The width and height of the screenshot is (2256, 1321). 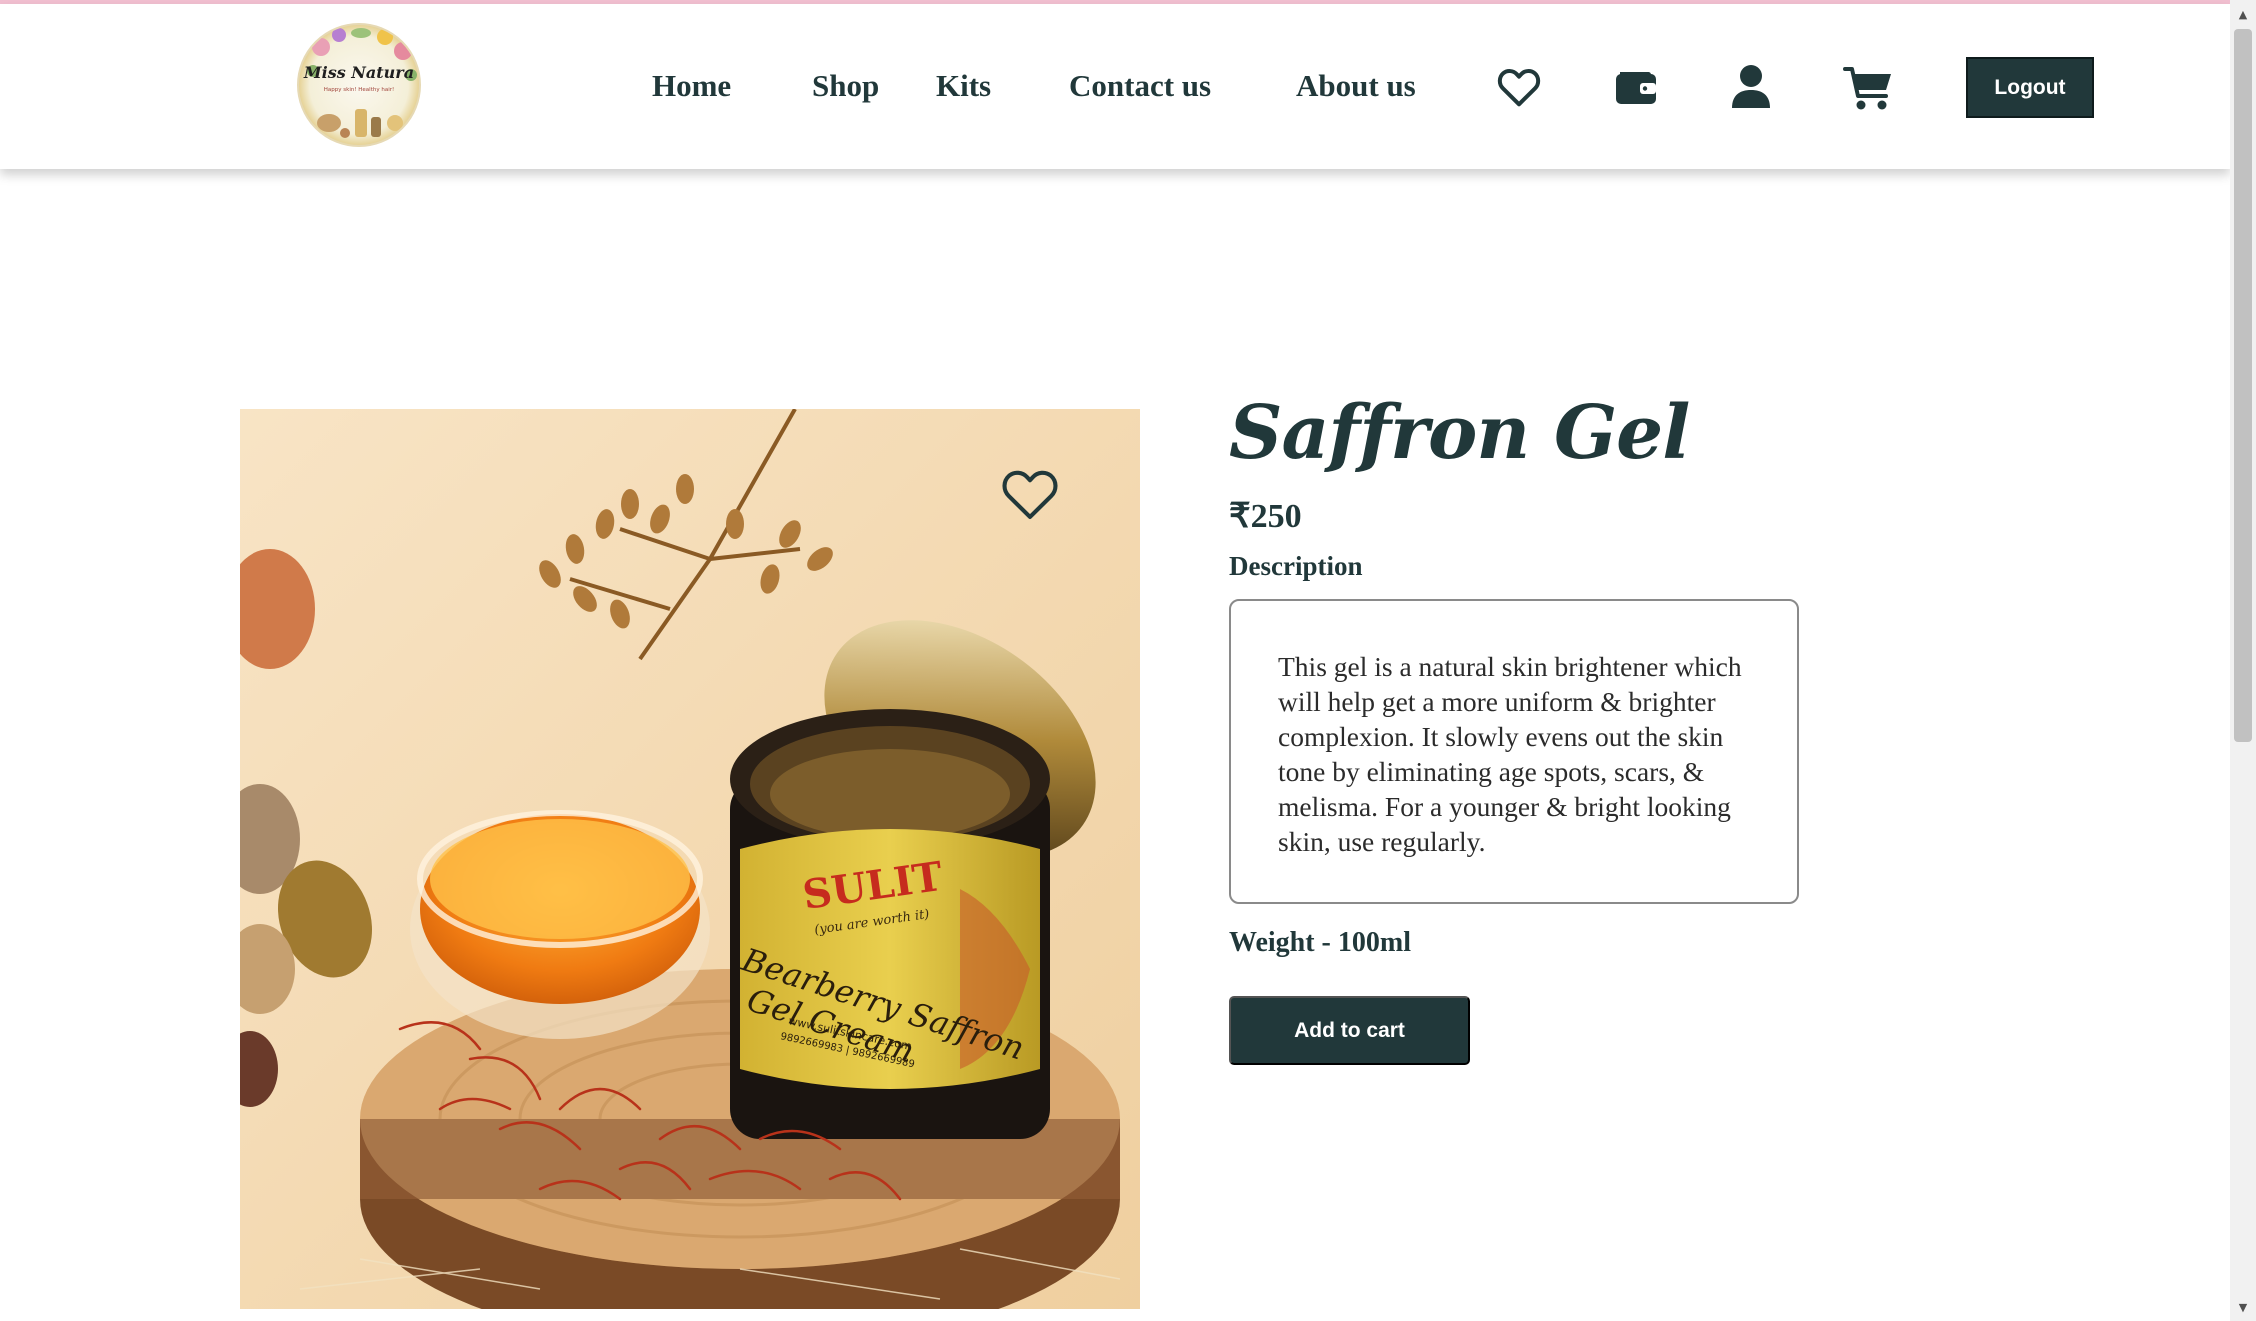 I want to click on nav-kits-link: Kits, so click(x=963, y=86).